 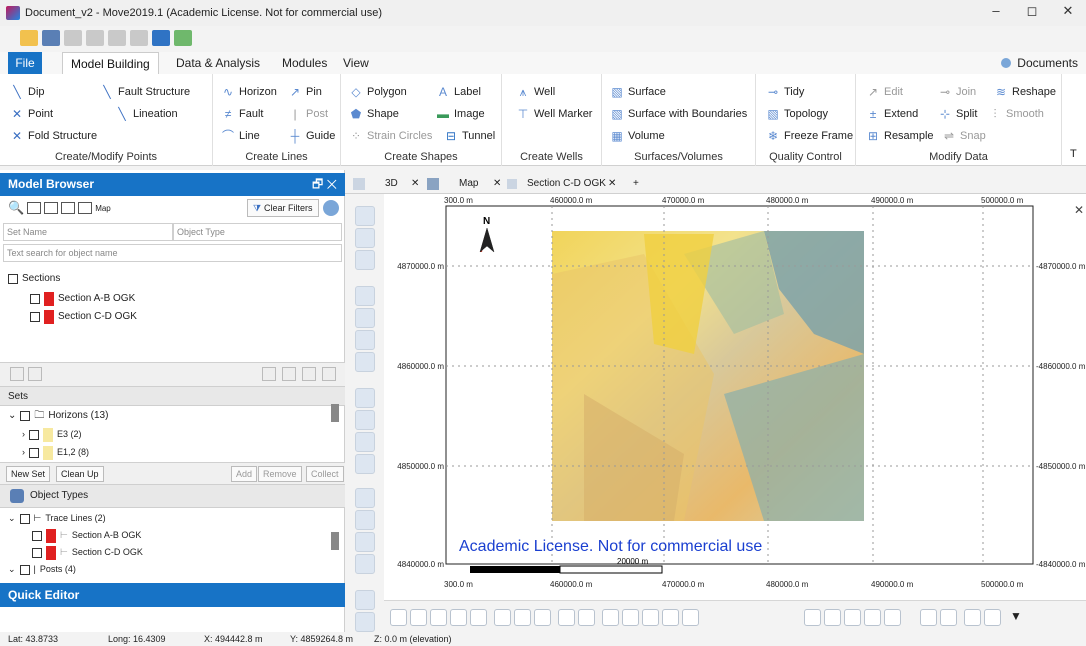 I want to click on frame-tool-icon, so click(x=365, y=420).